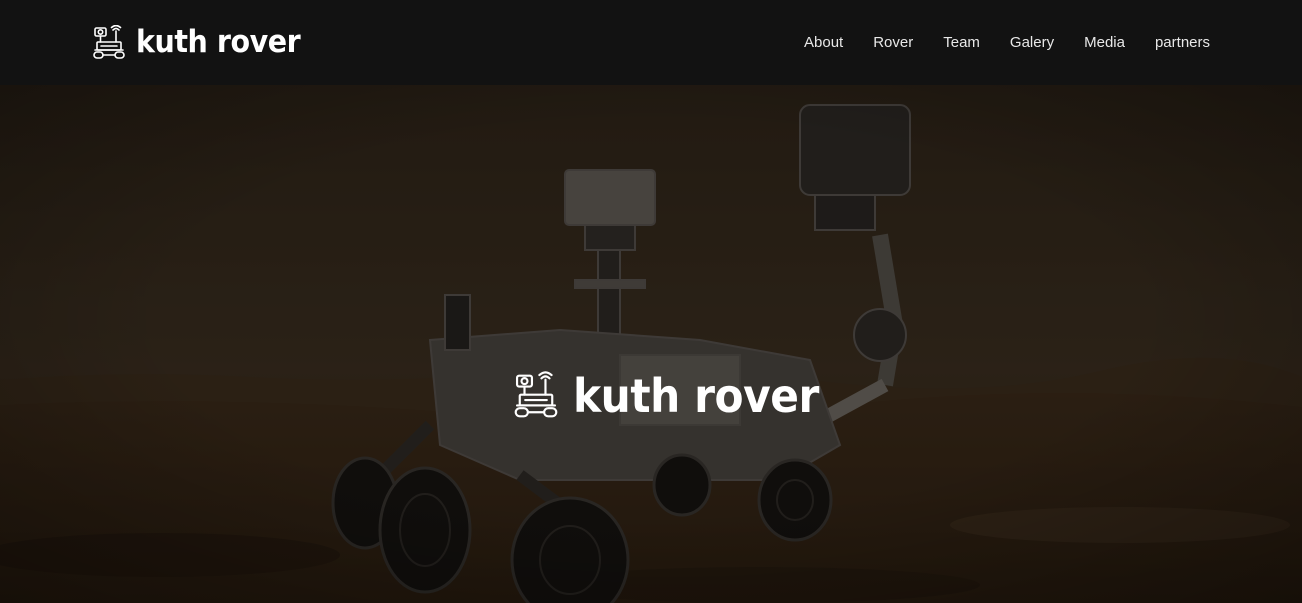  I want to click on brand-name: kuth rover, so click(218, 42).